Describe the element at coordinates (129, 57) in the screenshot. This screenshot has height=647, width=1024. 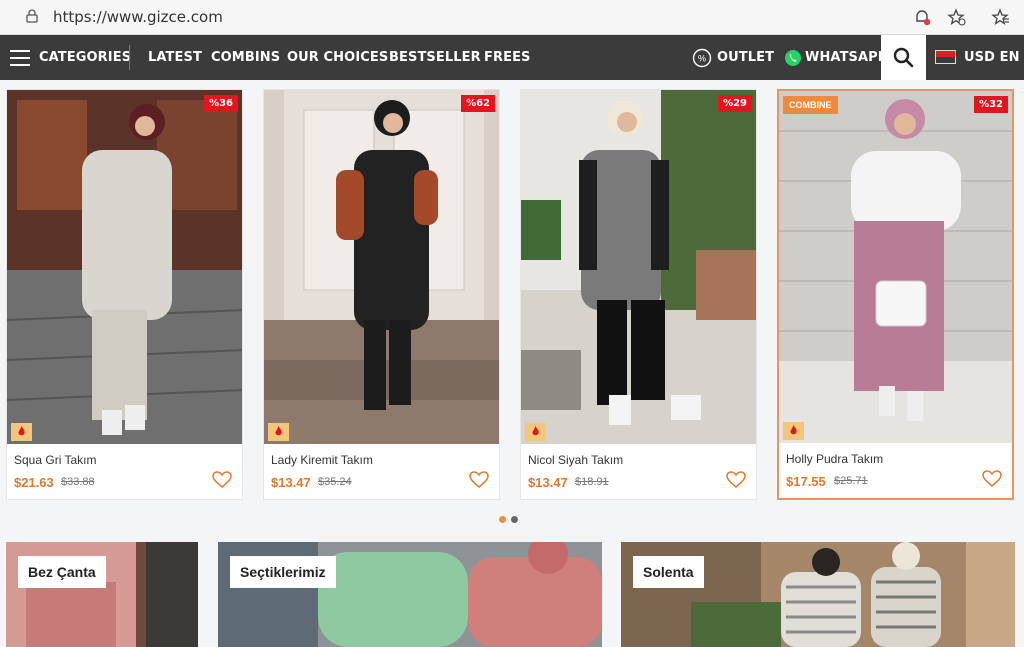
I see `nav-divider` at that location.